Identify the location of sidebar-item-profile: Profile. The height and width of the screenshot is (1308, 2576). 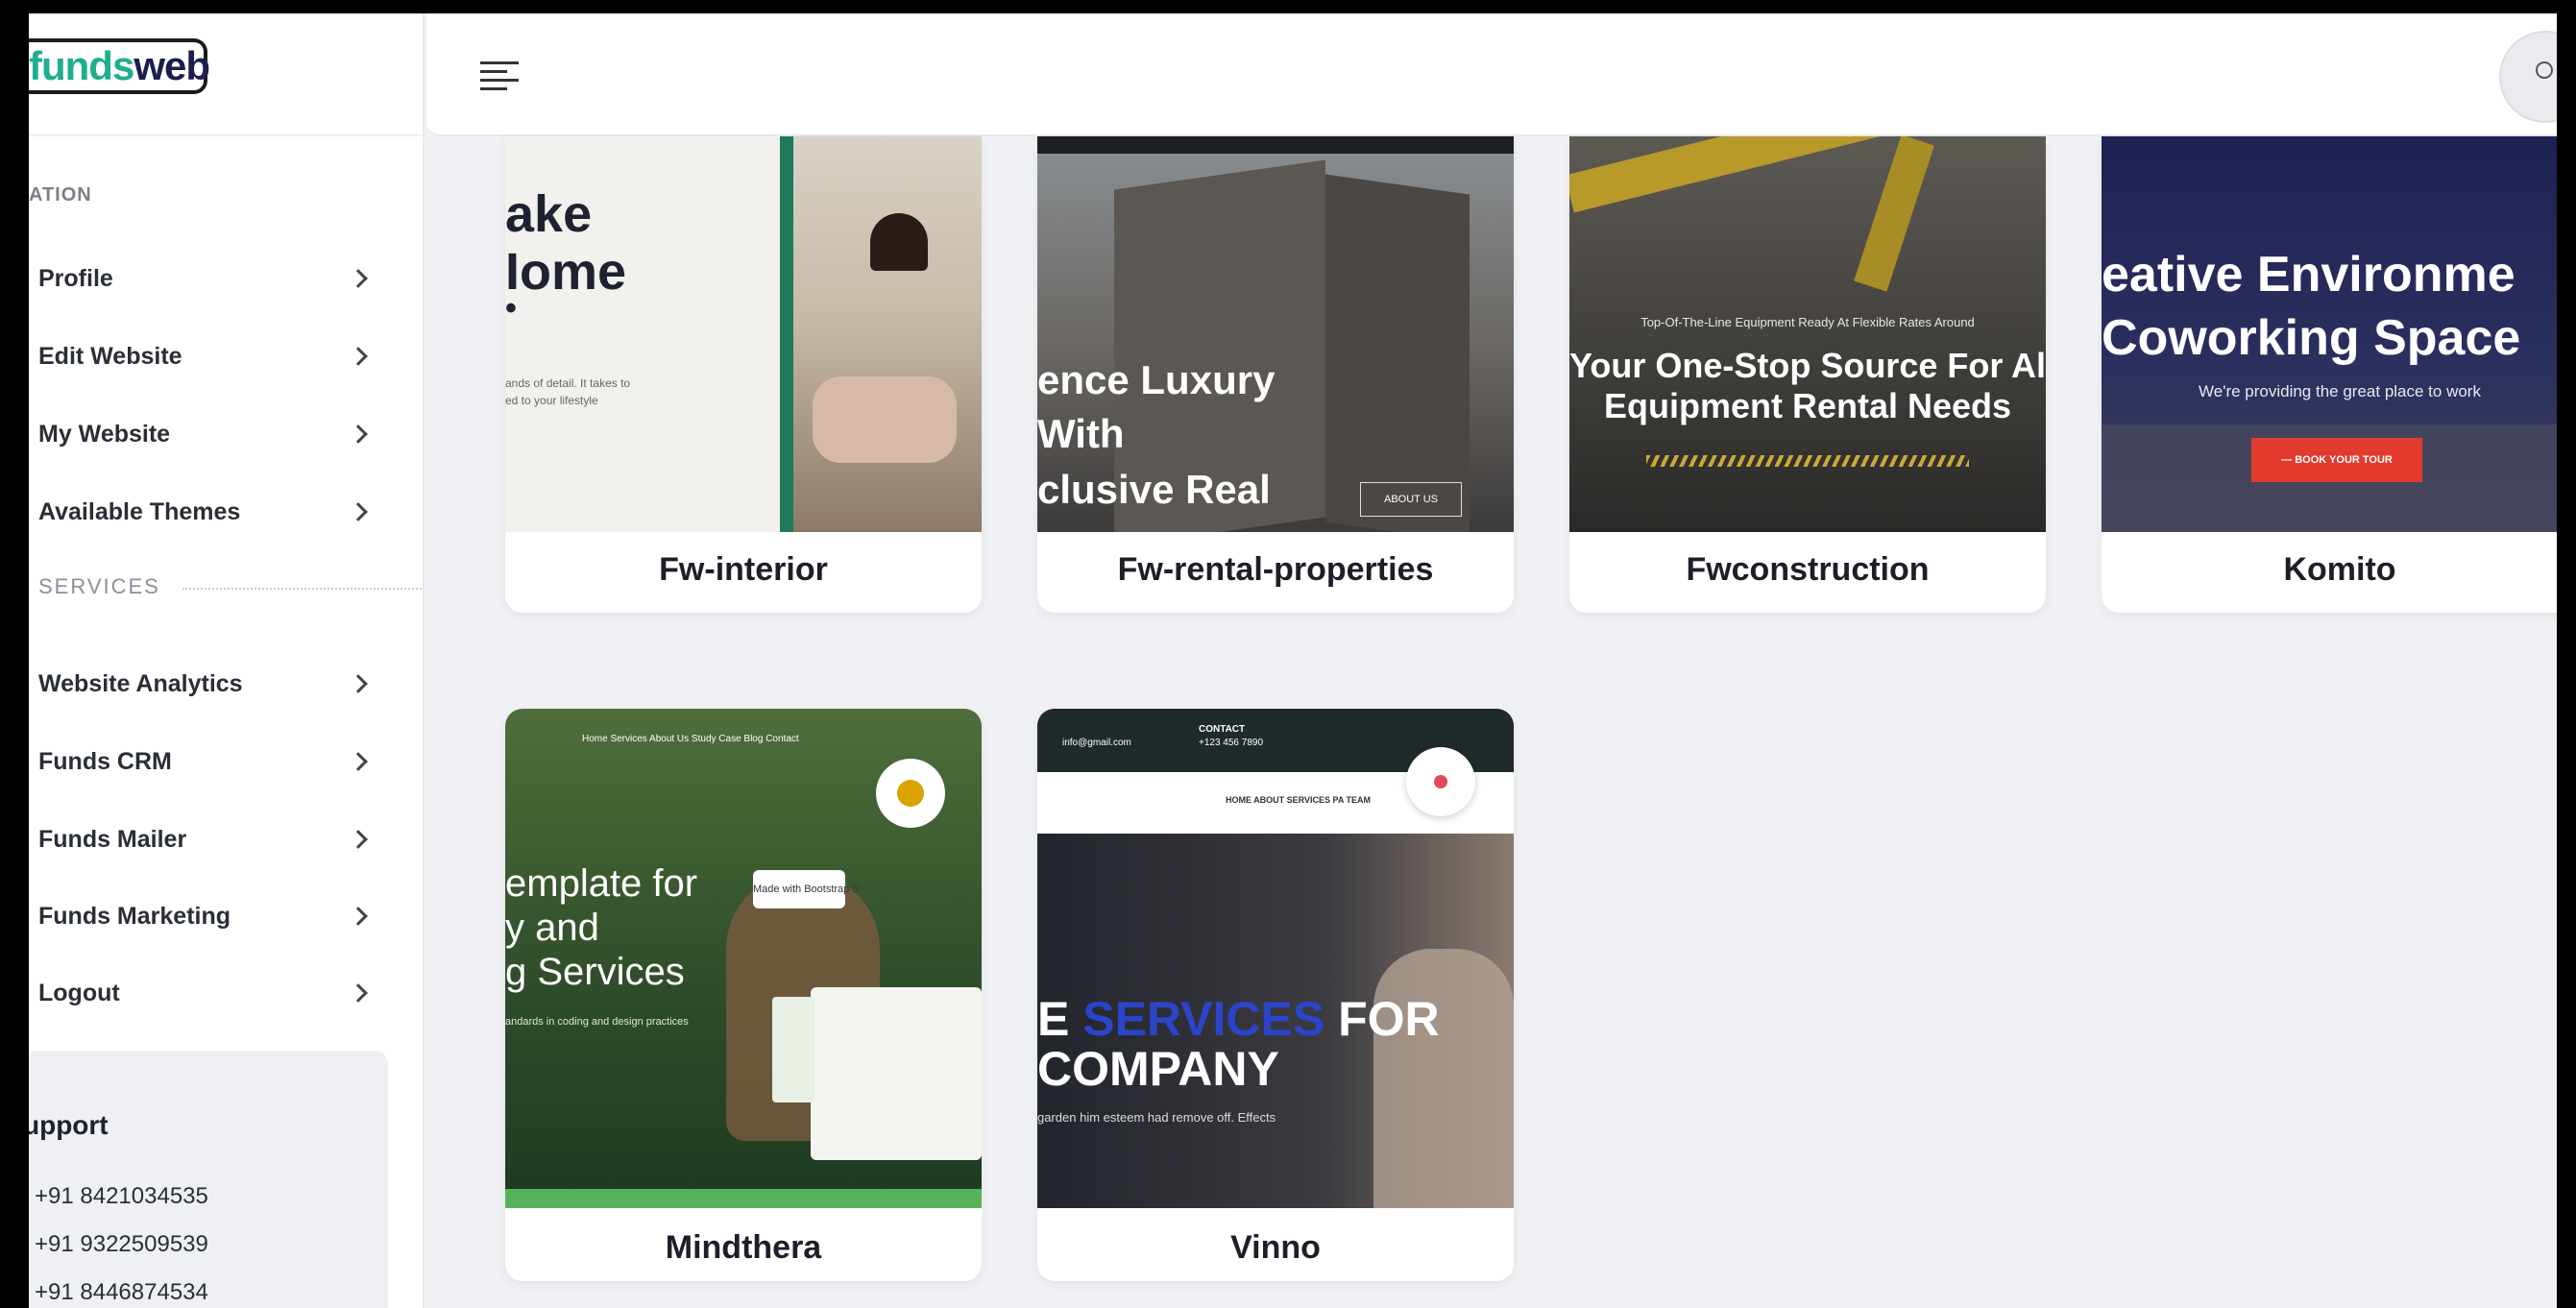
(202, 279).